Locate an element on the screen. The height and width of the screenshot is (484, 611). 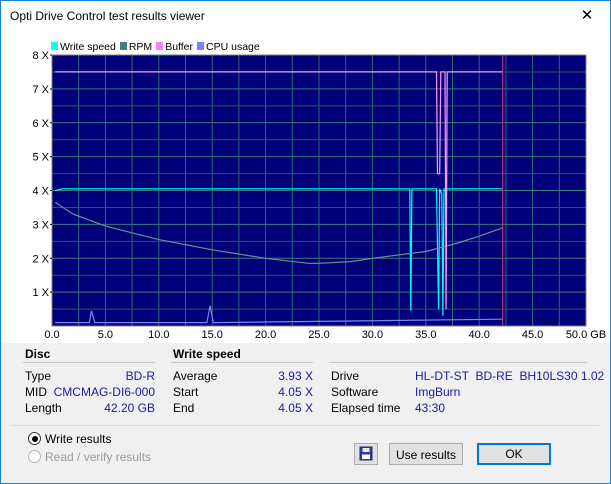
software-label: Software is located at coordinates (355, 392).